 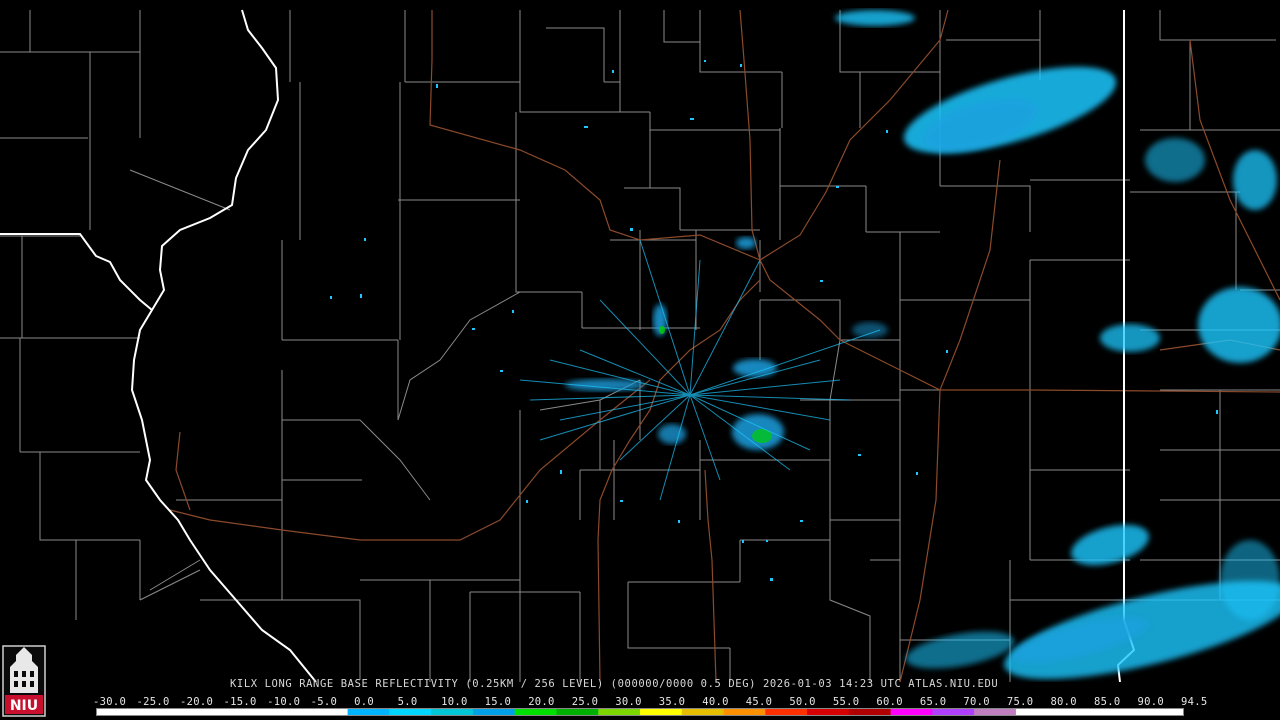 What do you see at coordinates (846, 702) in the screenshot?
I see `color-scale-label: 55.0` at bounding box center [846, 702].